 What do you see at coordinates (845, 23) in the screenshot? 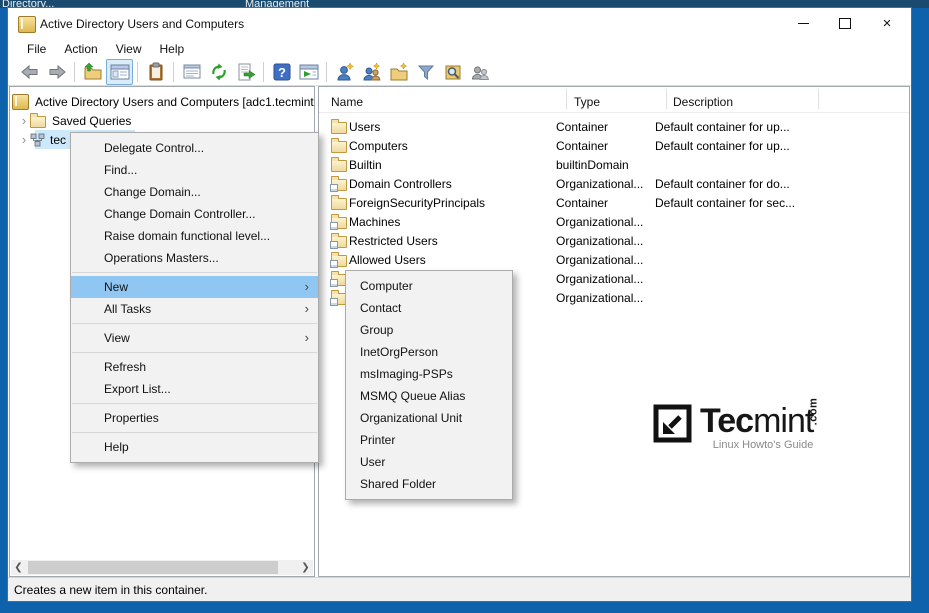
I see `maximize-button` at bounding box center [845, 23].